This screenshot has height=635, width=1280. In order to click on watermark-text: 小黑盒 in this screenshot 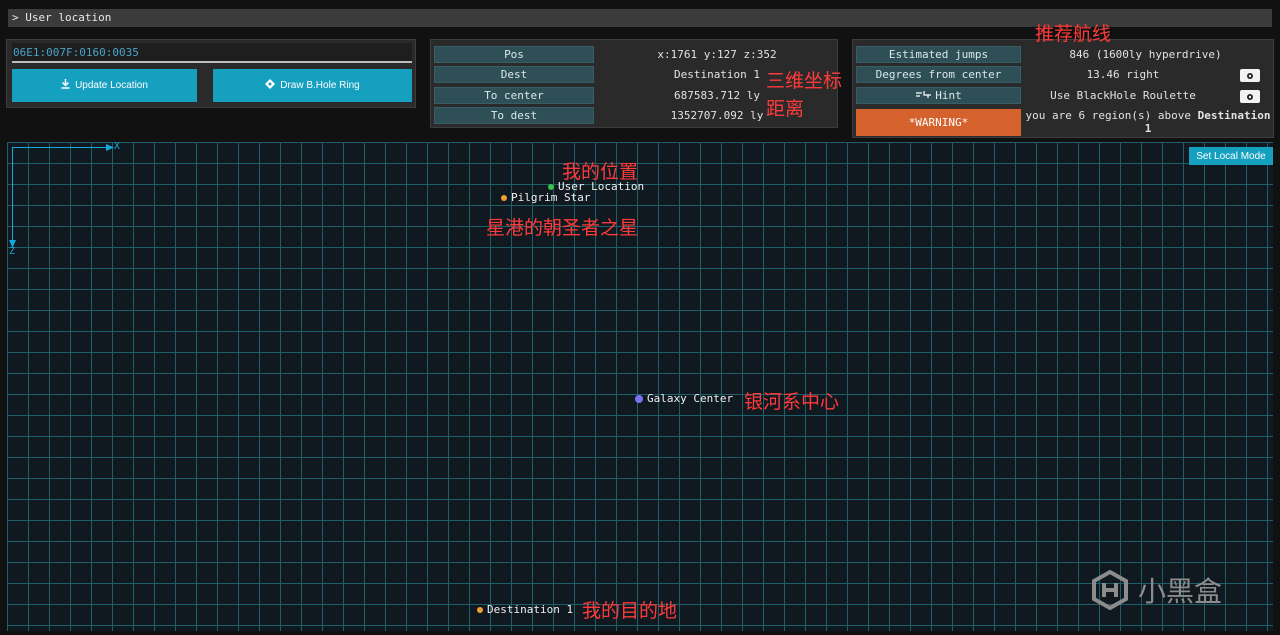, I will do `click(1180, 591)`.